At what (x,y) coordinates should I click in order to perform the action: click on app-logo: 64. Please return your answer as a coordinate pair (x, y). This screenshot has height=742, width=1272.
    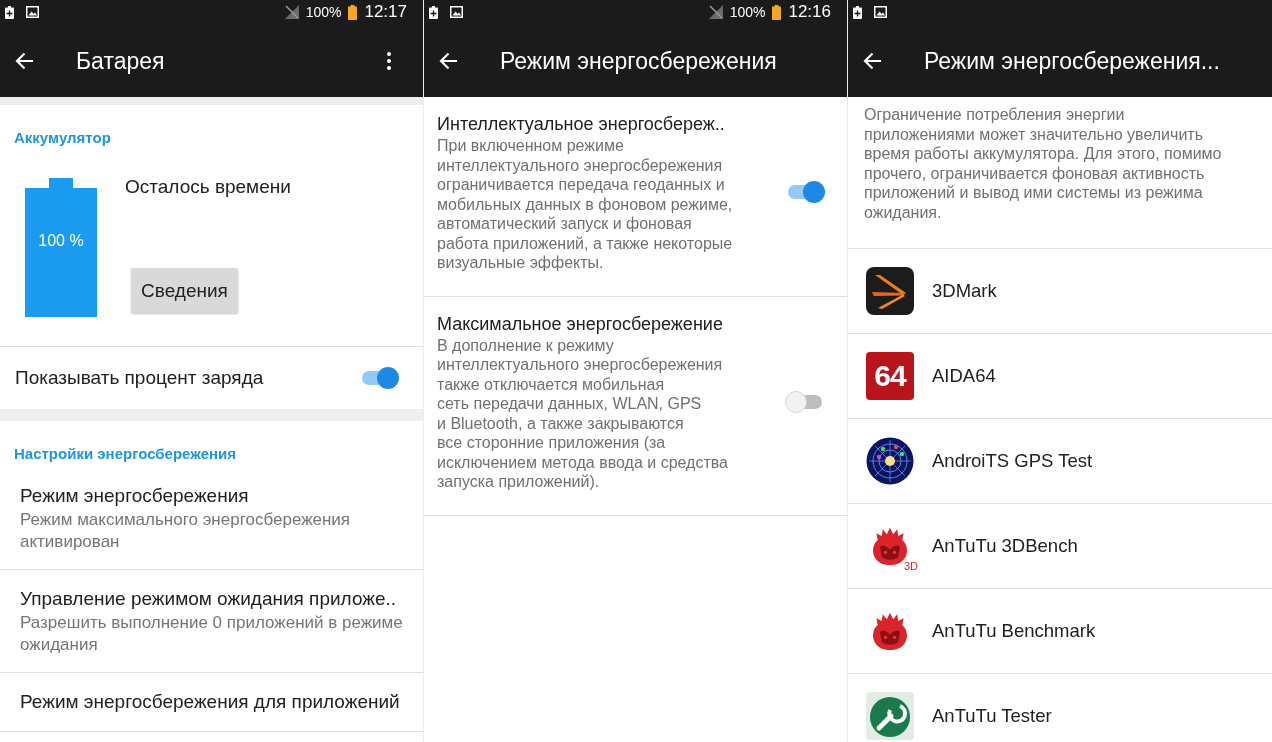
    Looking at the image, I should click on (890, 375).